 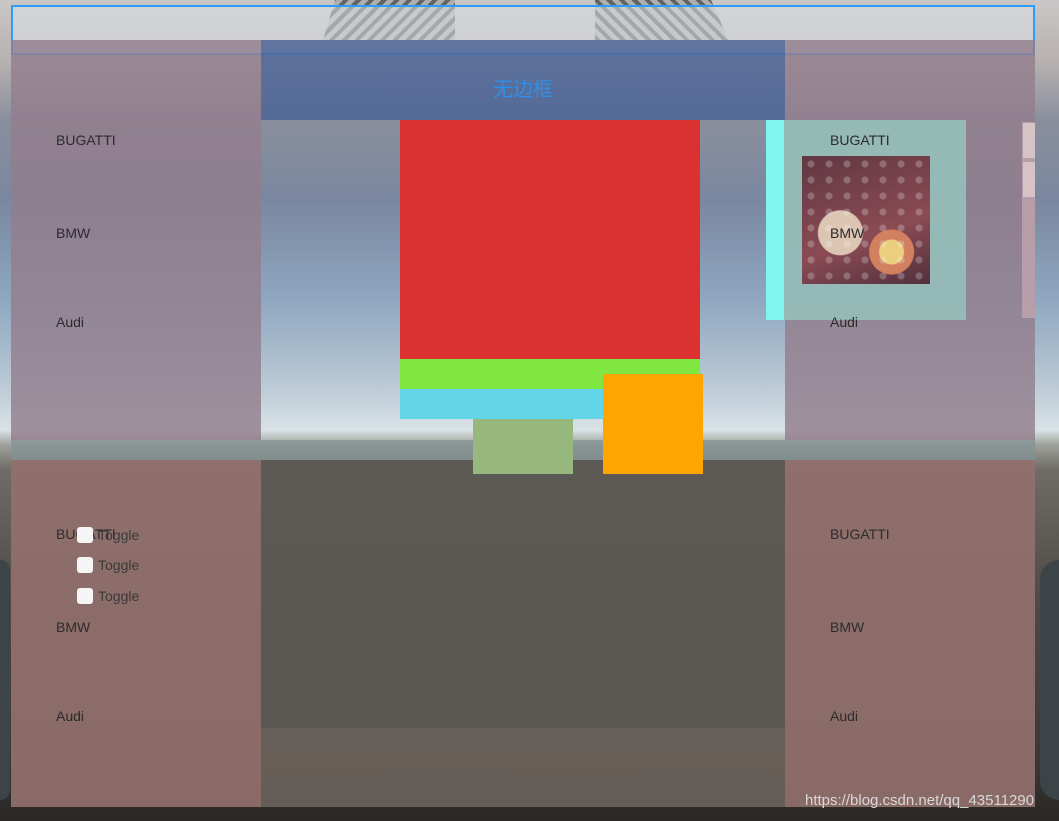 What do you see at coordinates (501, 404) in the screenshot?
I see `cyan-block` at bounding box center [501, 404].